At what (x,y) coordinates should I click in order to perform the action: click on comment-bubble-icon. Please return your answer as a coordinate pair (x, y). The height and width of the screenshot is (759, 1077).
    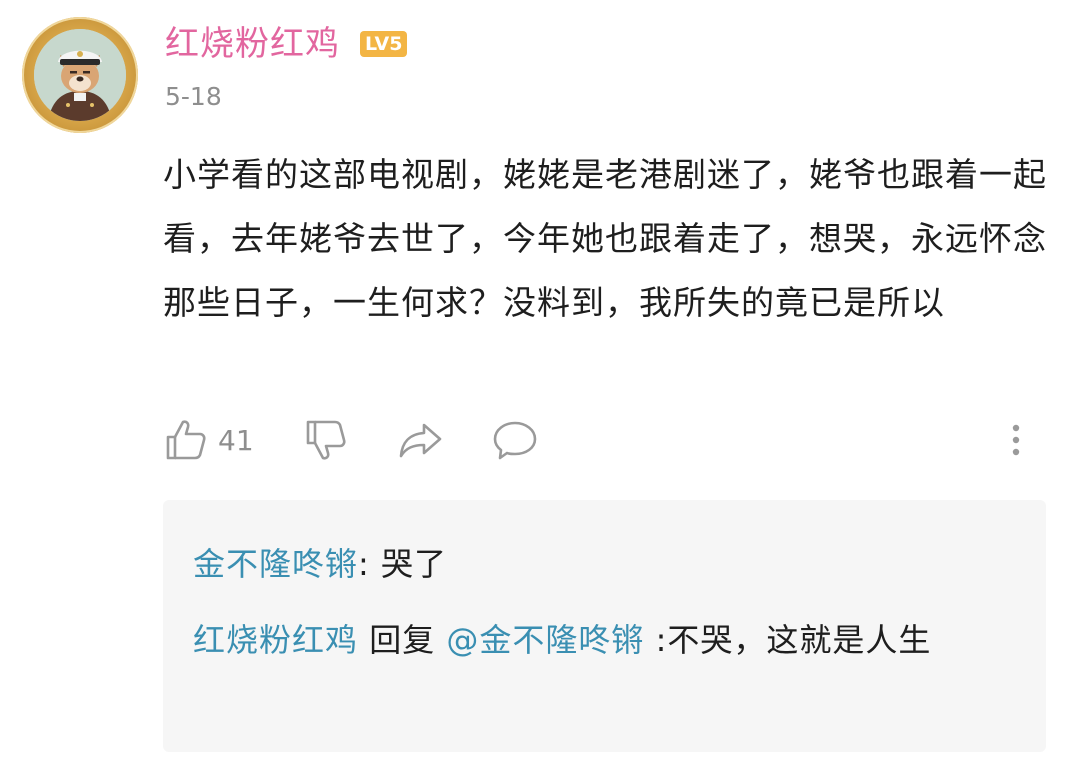
    Looking at the image, I should click on (515, 440).